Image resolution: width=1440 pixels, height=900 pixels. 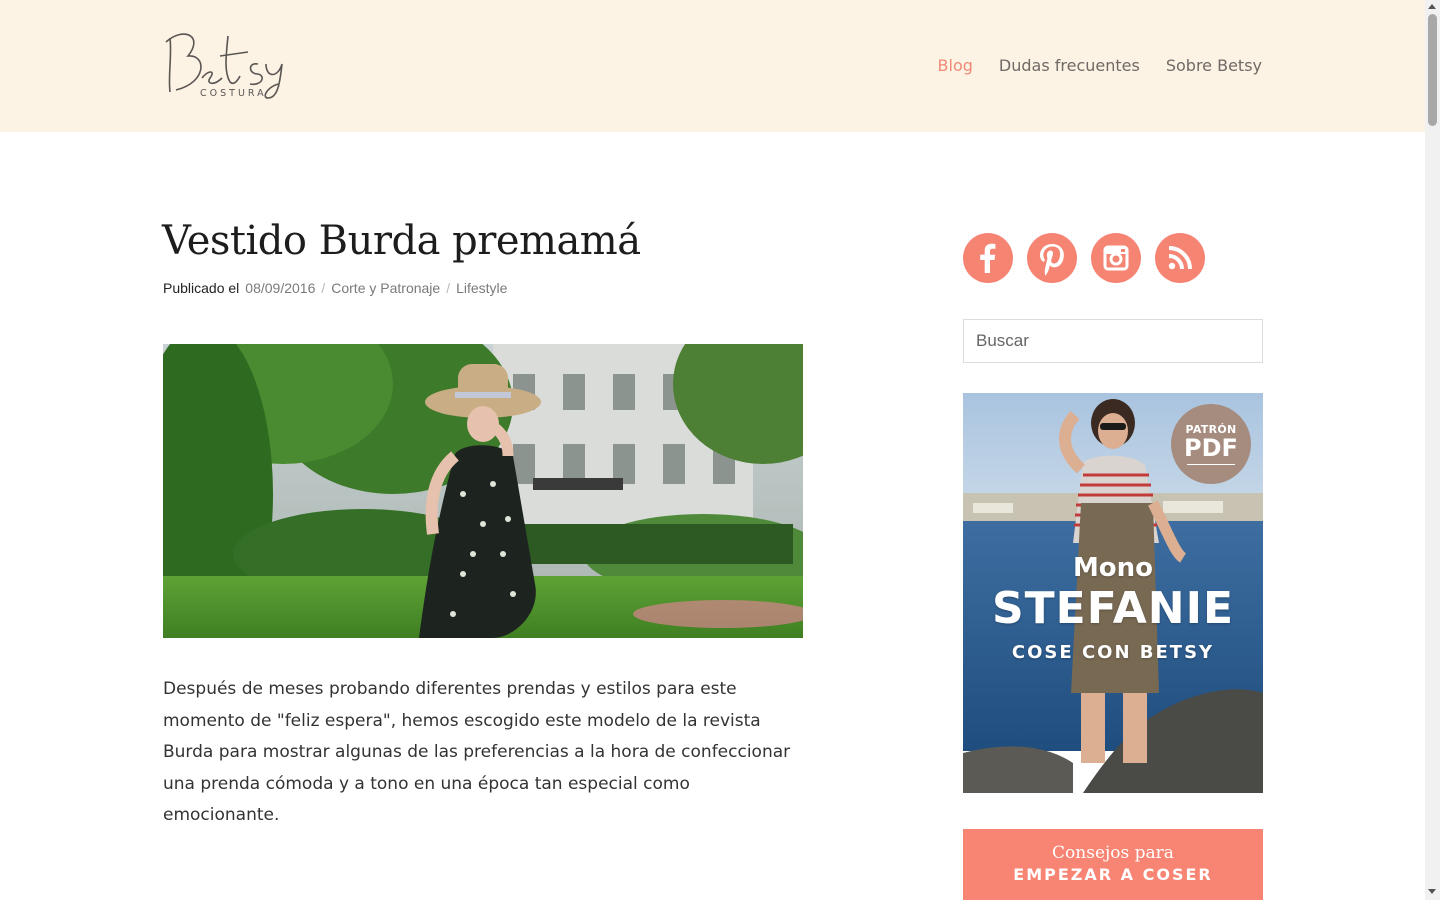 What do you see at coordinates (401, 241) in the screenshot?
I see `post-title: Vestido Burda premamá` at bounding box center [401, 241].